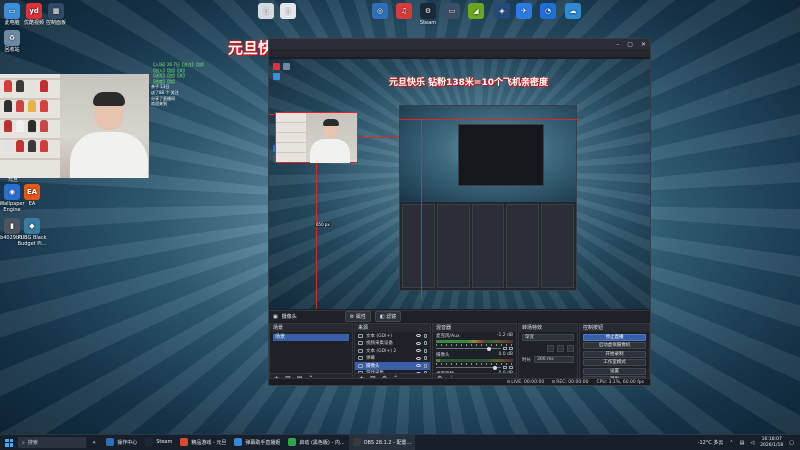  What do you see at coordinates (731, 443) in the screenshot?
I see `chevron-up-icon: ⌃` at bounding box center [731, 443].